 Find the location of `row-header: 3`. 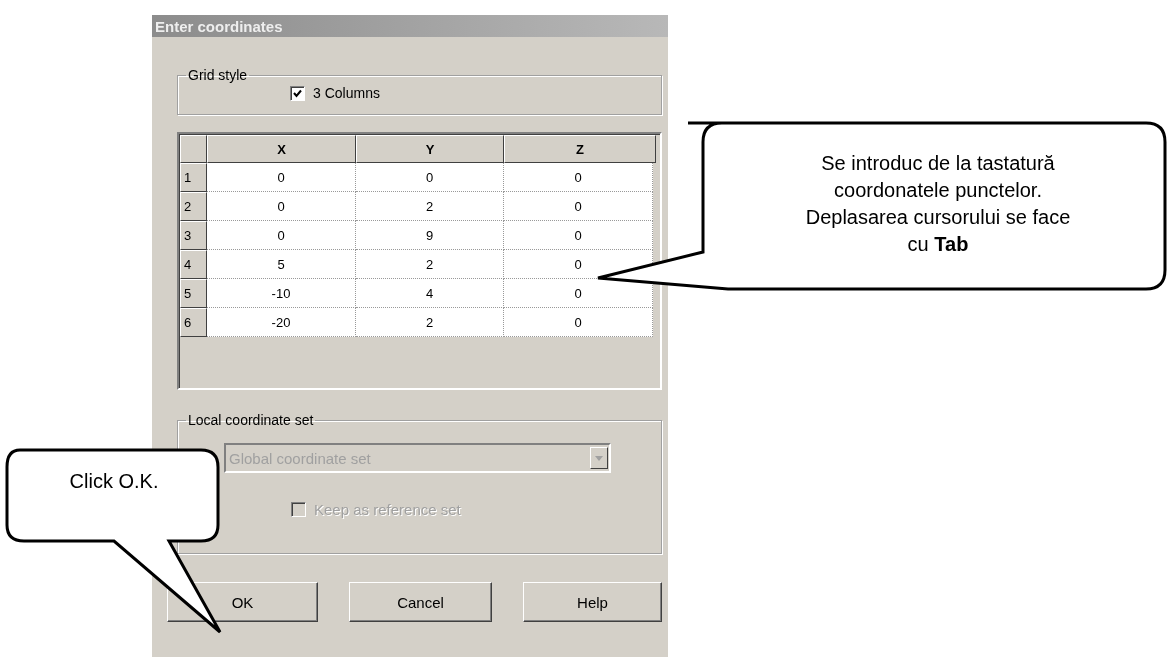

row-header: 3 is located at coordinates (193, 235).